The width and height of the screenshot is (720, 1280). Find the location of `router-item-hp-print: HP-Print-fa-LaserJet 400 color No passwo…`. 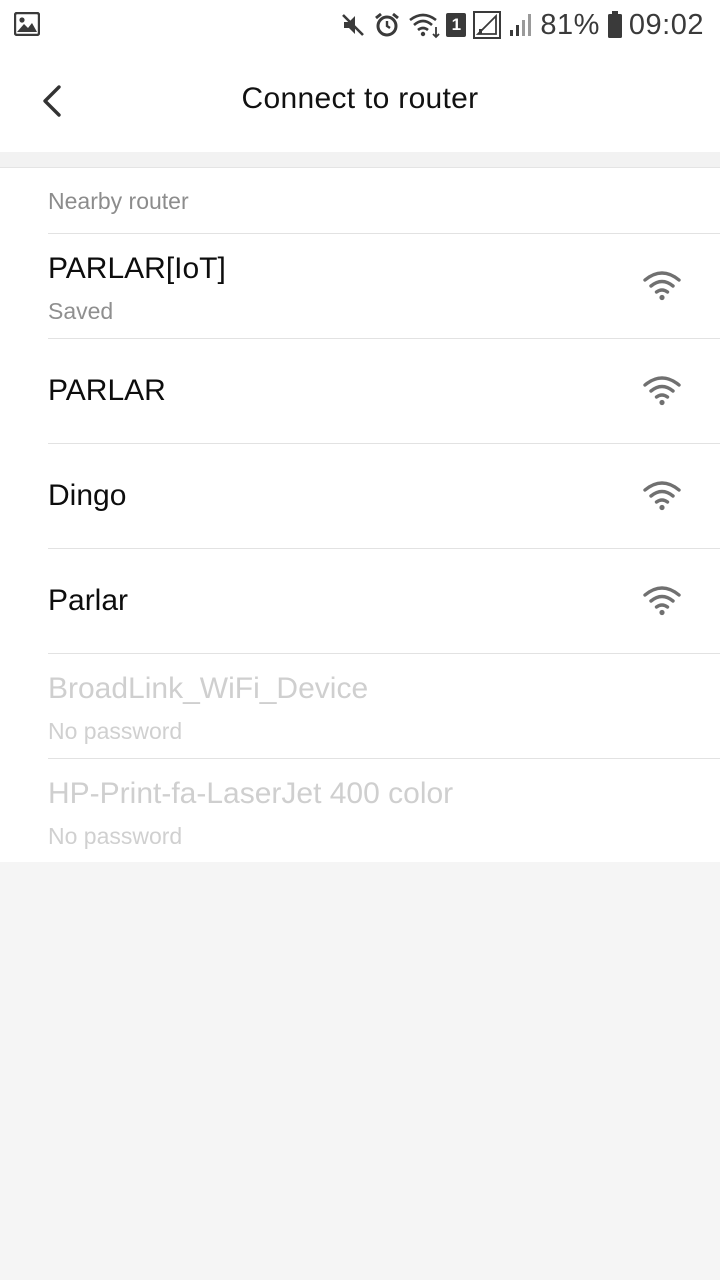

router-item-hp-print: HP-Print-fa-LaserJet 400 color No passwo… is located at coordinates (384, 810).